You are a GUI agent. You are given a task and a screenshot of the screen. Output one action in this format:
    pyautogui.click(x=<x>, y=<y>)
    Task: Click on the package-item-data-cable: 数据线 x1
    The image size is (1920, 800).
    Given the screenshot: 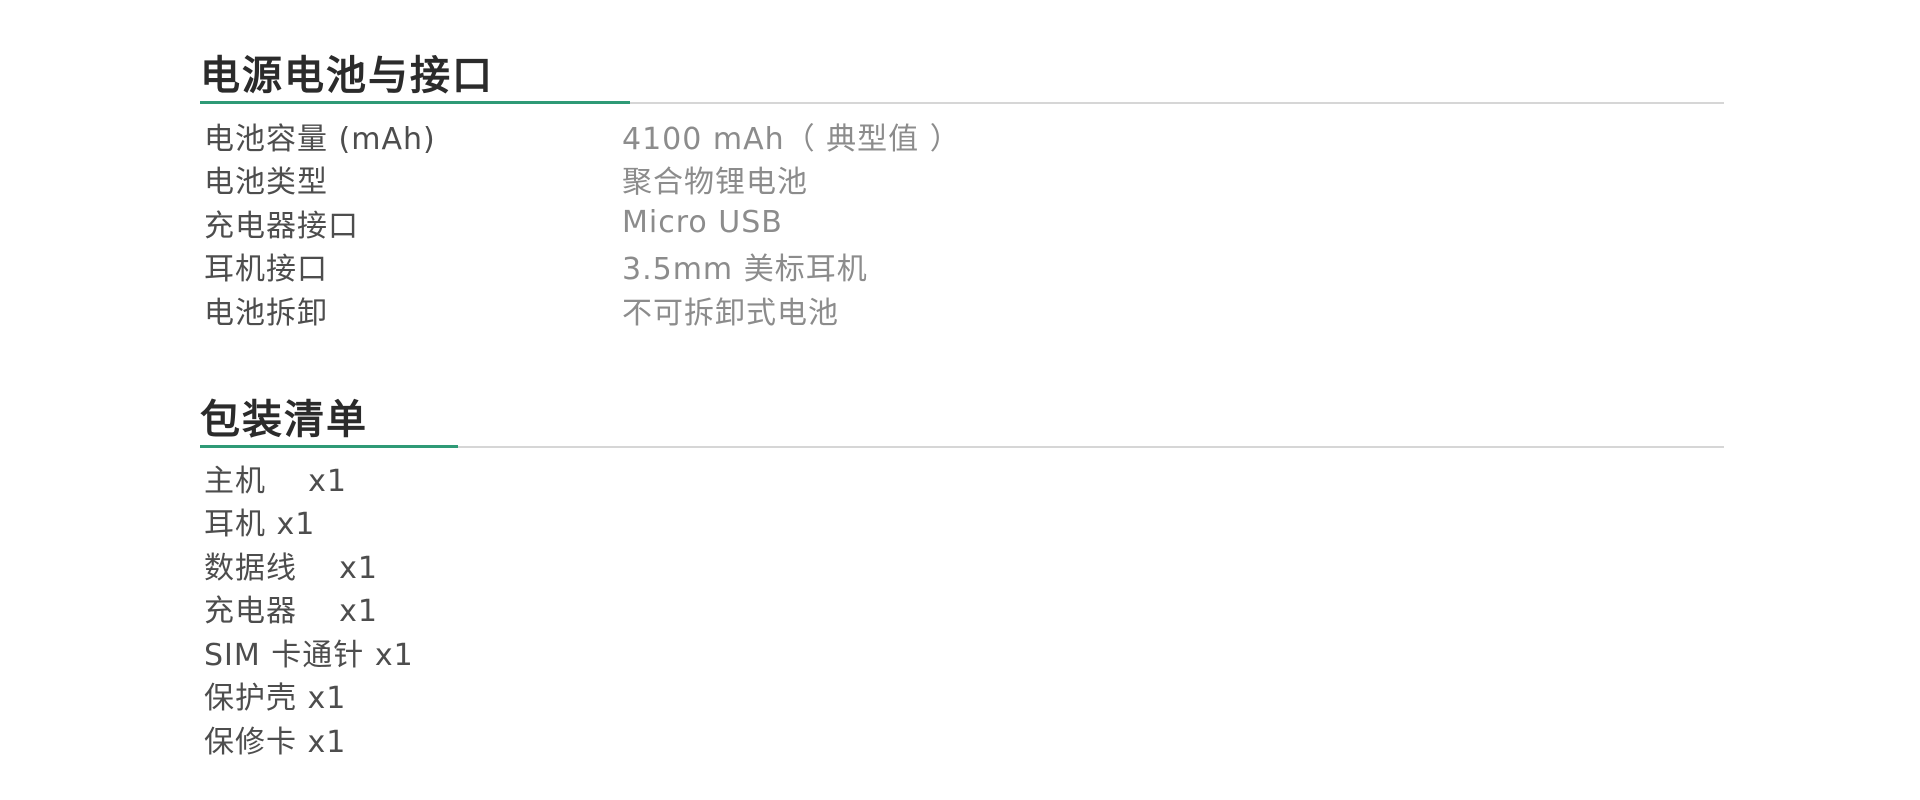 What is the action you would take?
    pyautogui.click(x=291, y=568)
    